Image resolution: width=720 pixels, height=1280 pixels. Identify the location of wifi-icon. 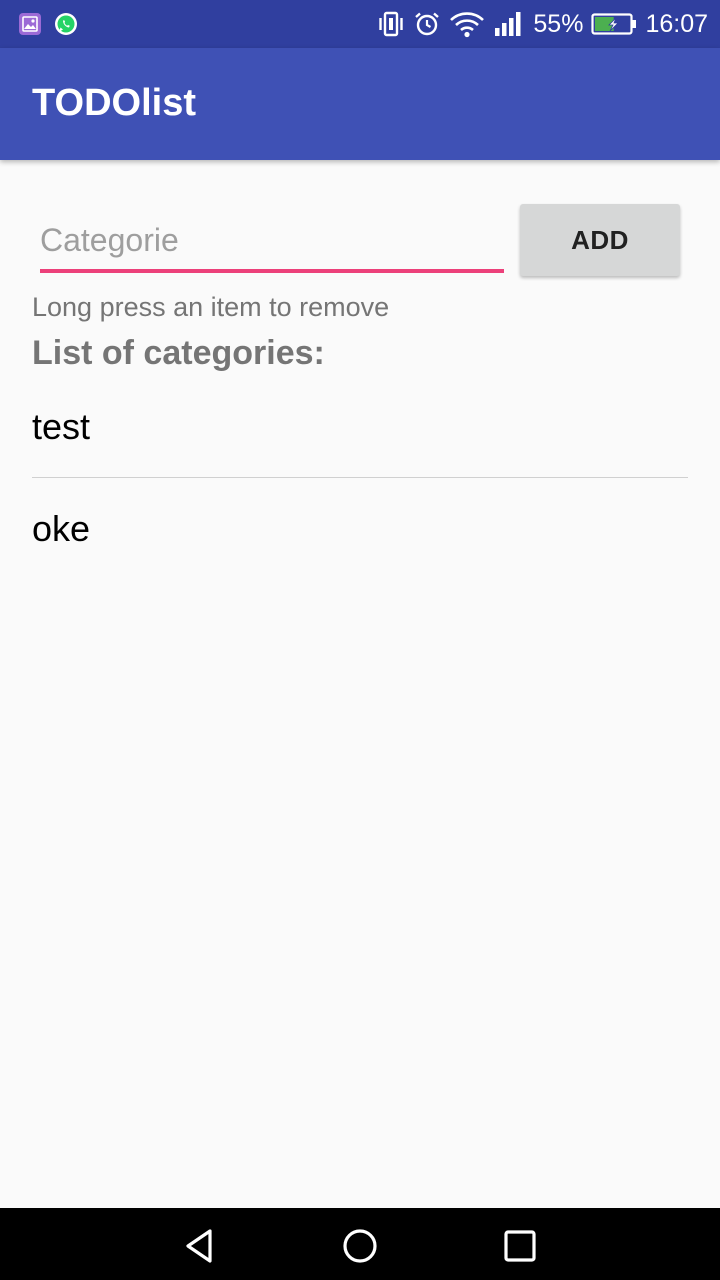
(467, 25).